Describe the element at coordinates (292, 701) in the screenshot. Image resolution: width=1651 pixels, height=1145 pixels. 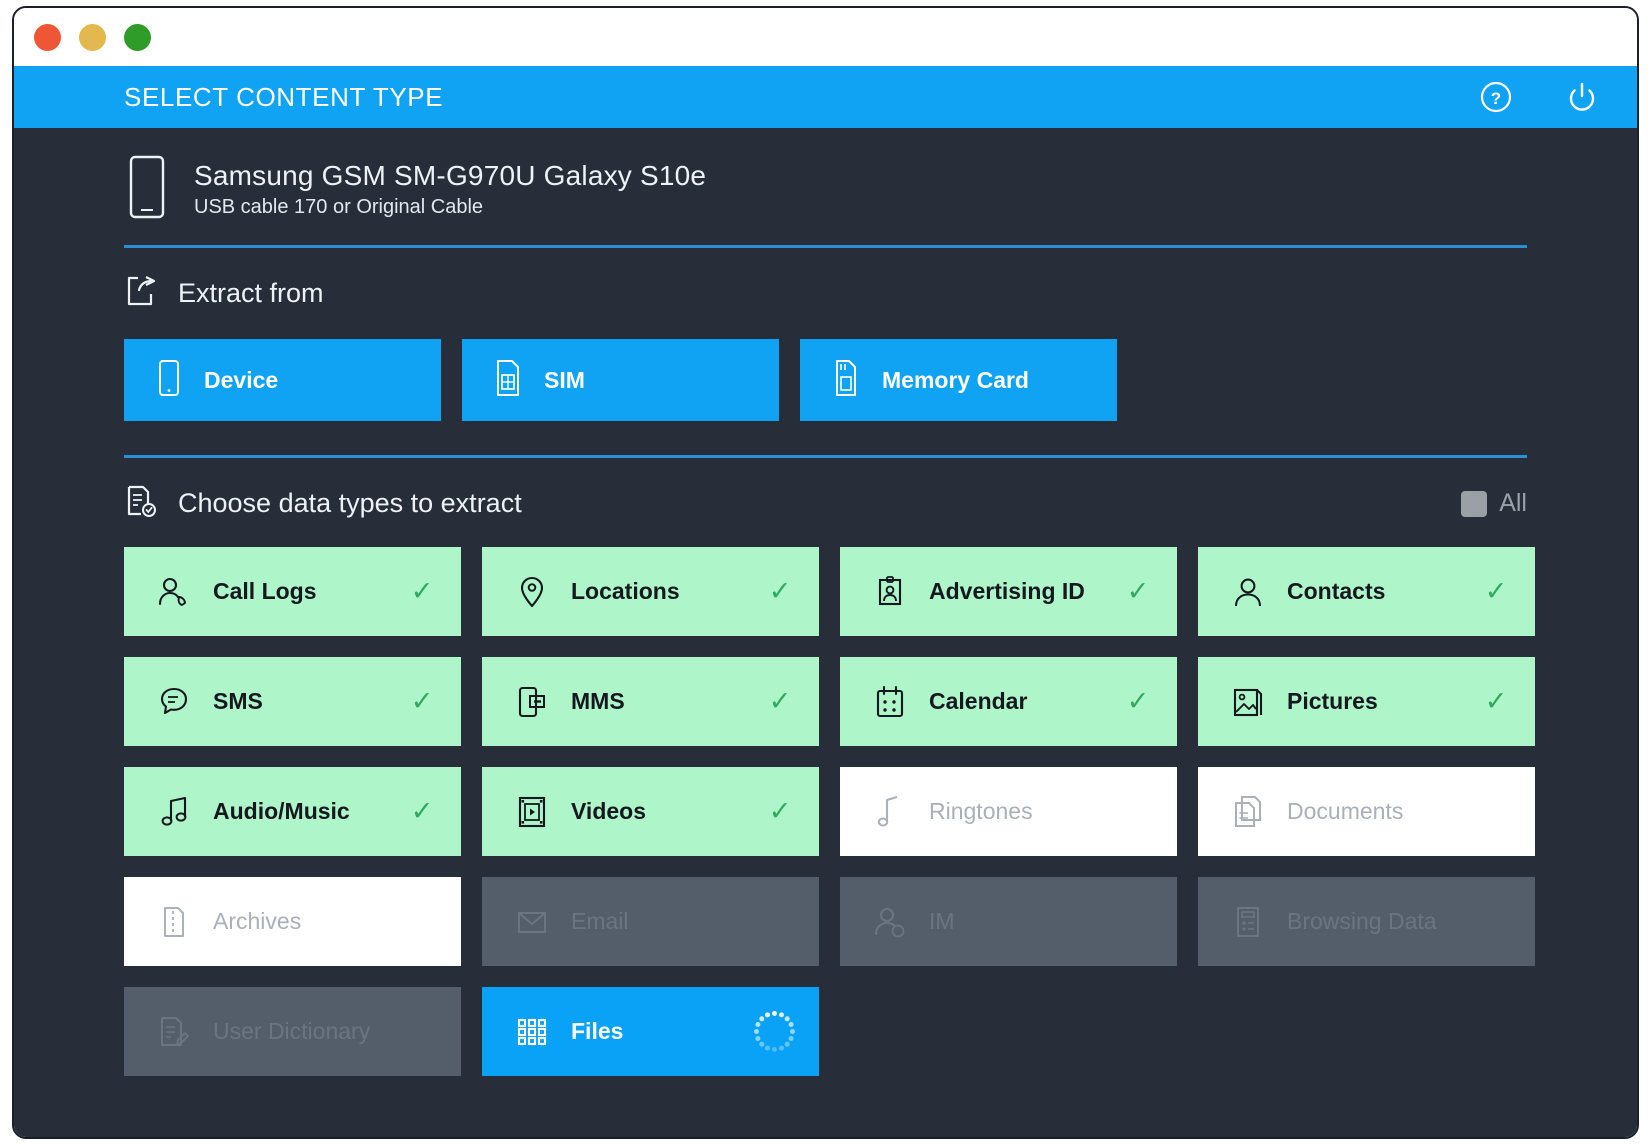
I see `data-type-tile-sms: SMS ✓` at that location.